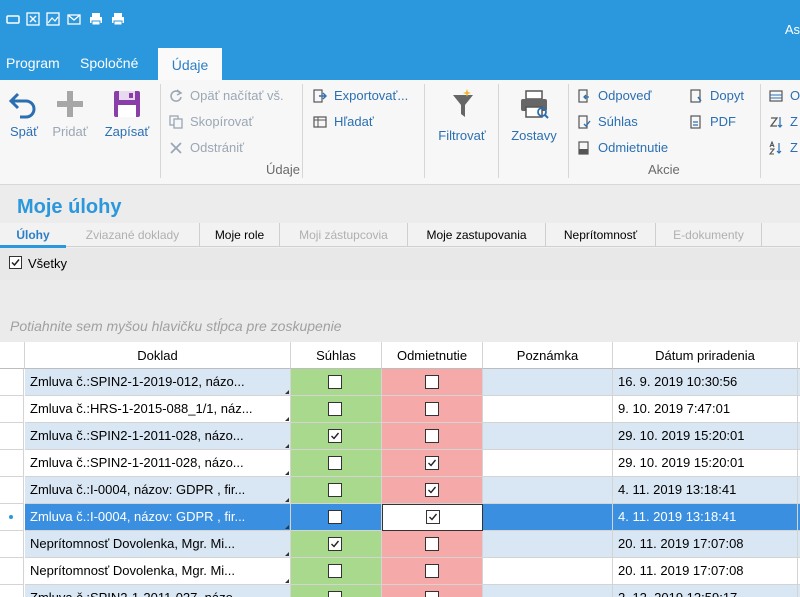 The height and width of the screenshot is (597, 800). Describe the element at coordinates (705, 591) in the screenshot. I see `datum-cell: 2. 12. 2019 12:59:17` at that location.